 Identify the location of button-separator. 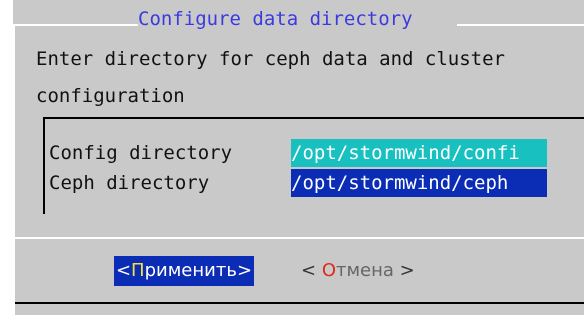
(299, 238).